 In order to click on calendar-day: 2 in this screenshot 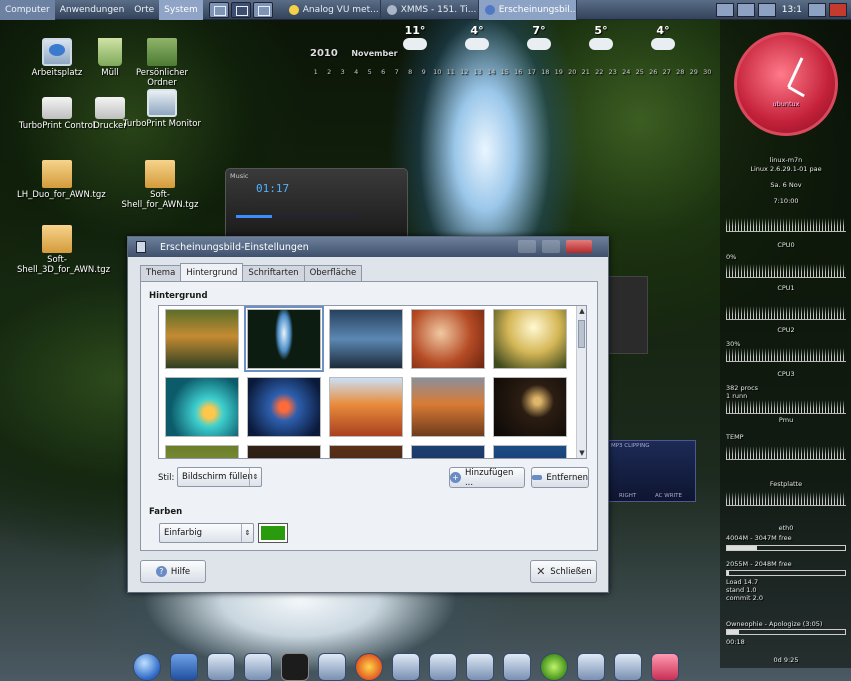, I will do `click(330, 72)`.